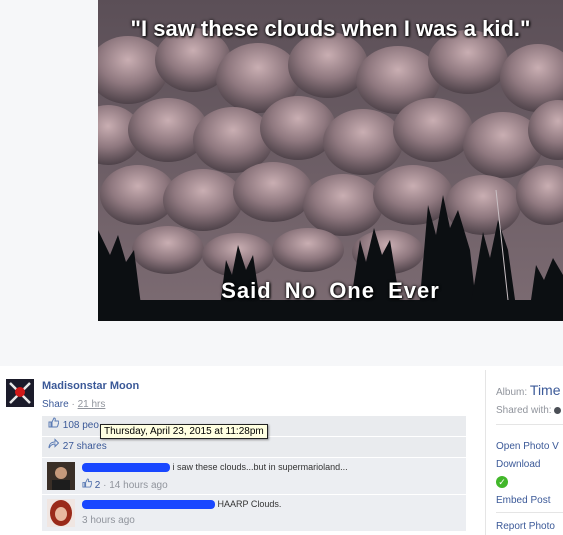 The height and width of the screenshot is (535, 563). Describe the element at coordinates (90, 386) in the screenshot. I see `owner-name-link: Madisonstar Moon` at that location.